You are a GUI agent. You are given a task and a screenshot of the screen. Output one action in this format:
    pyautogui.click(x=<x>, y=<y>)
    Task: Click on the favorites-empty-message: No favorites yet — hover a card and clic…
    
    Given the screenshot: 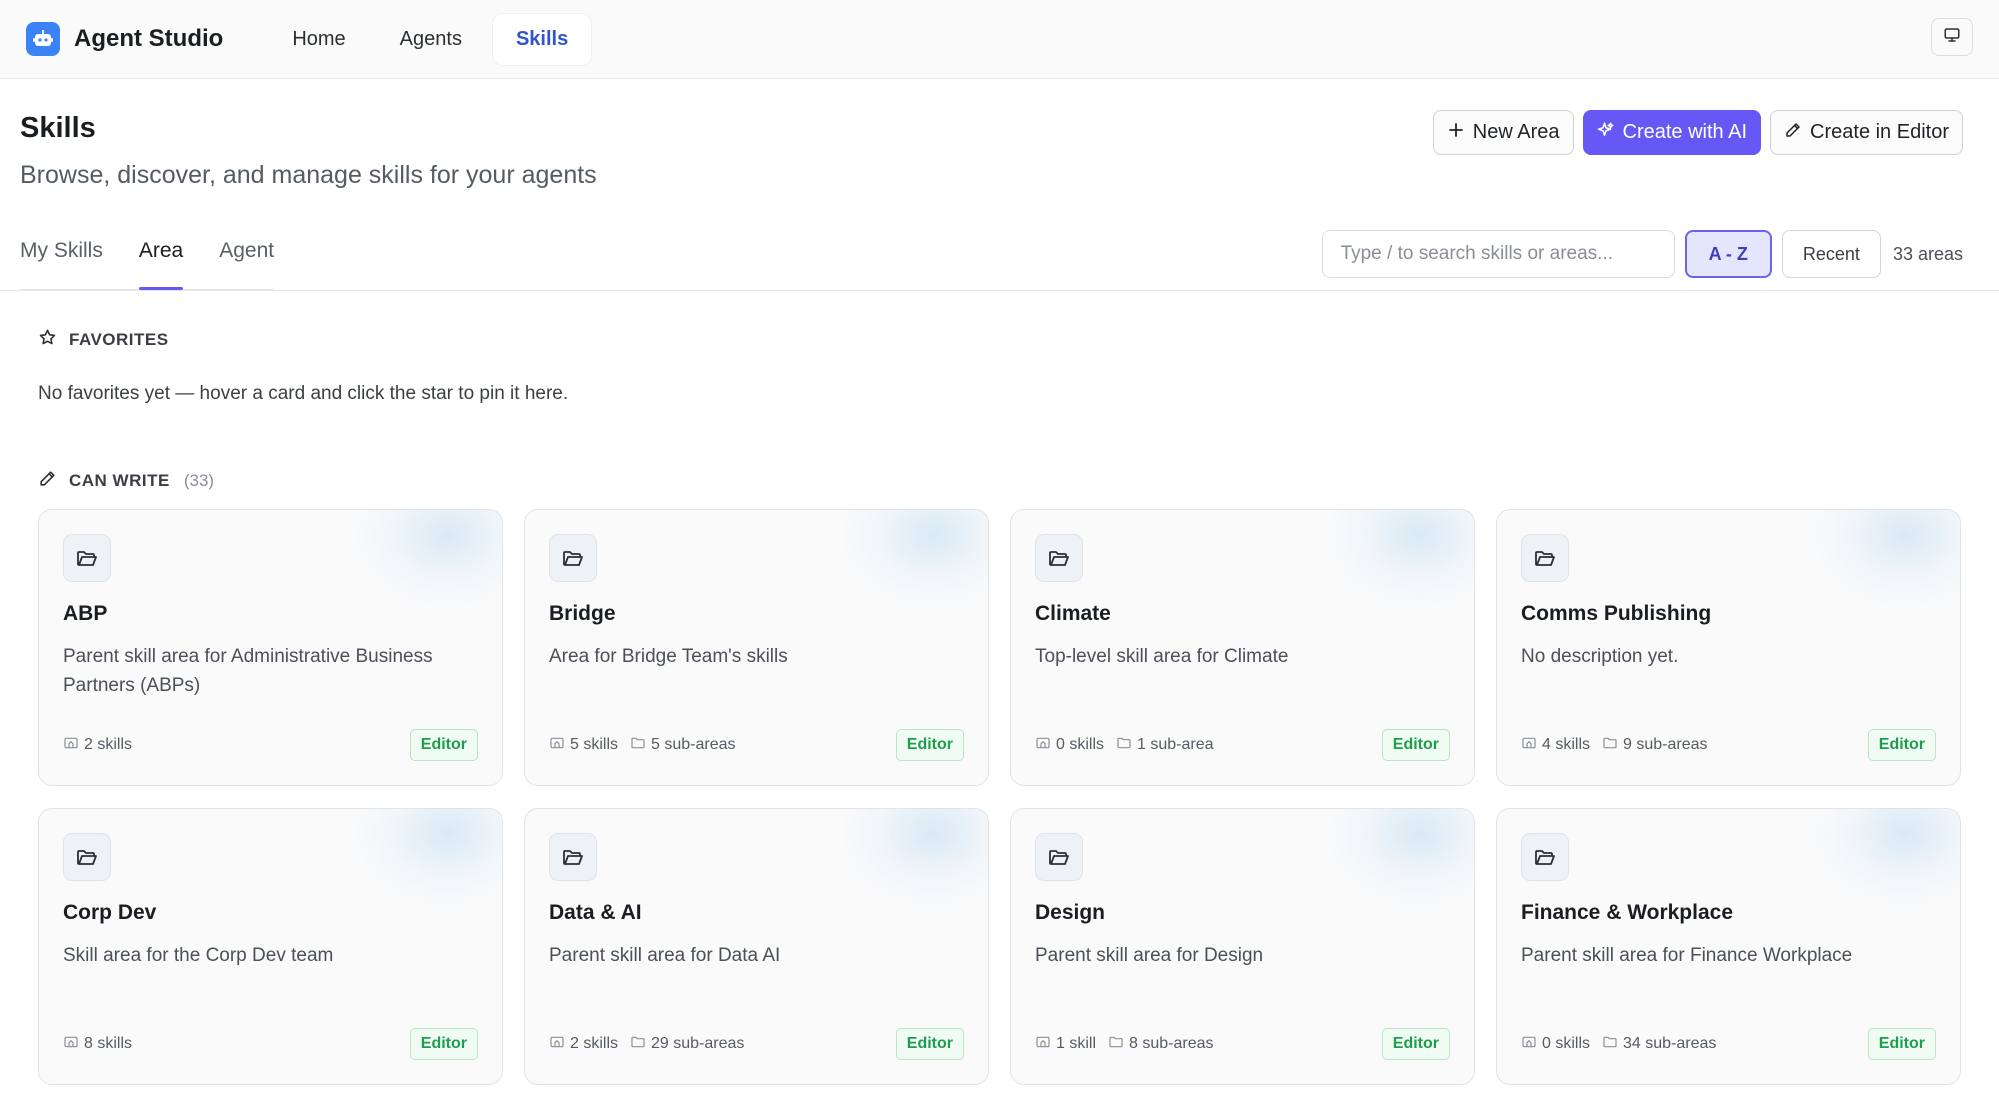 What is the action you would take?
    pyautogui.click(x=303, y=393)
    